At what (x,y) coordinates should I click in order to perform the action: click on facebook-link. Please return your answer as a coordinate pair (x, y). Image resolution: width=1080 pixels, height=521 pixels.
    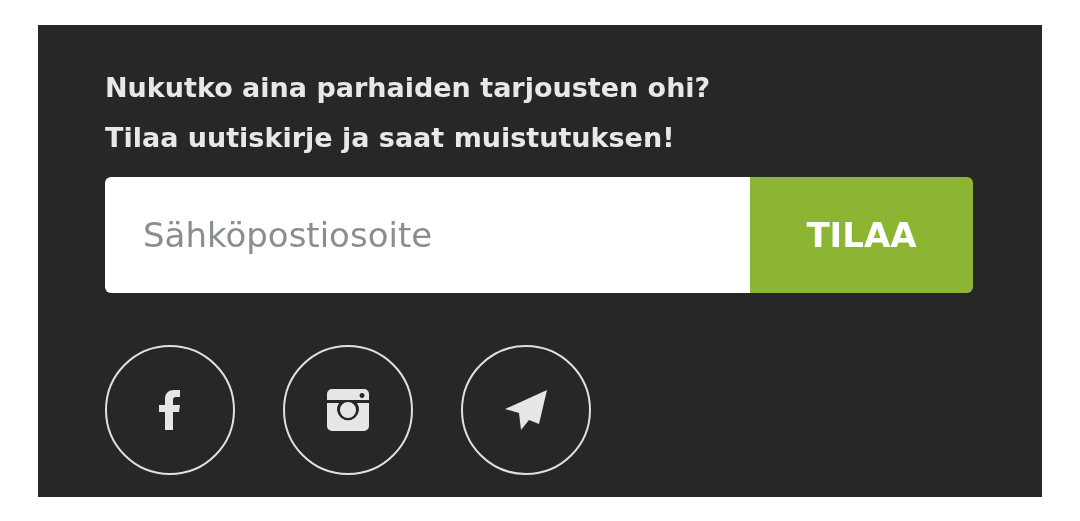
    Looking at the image, I should click on (170, 410).